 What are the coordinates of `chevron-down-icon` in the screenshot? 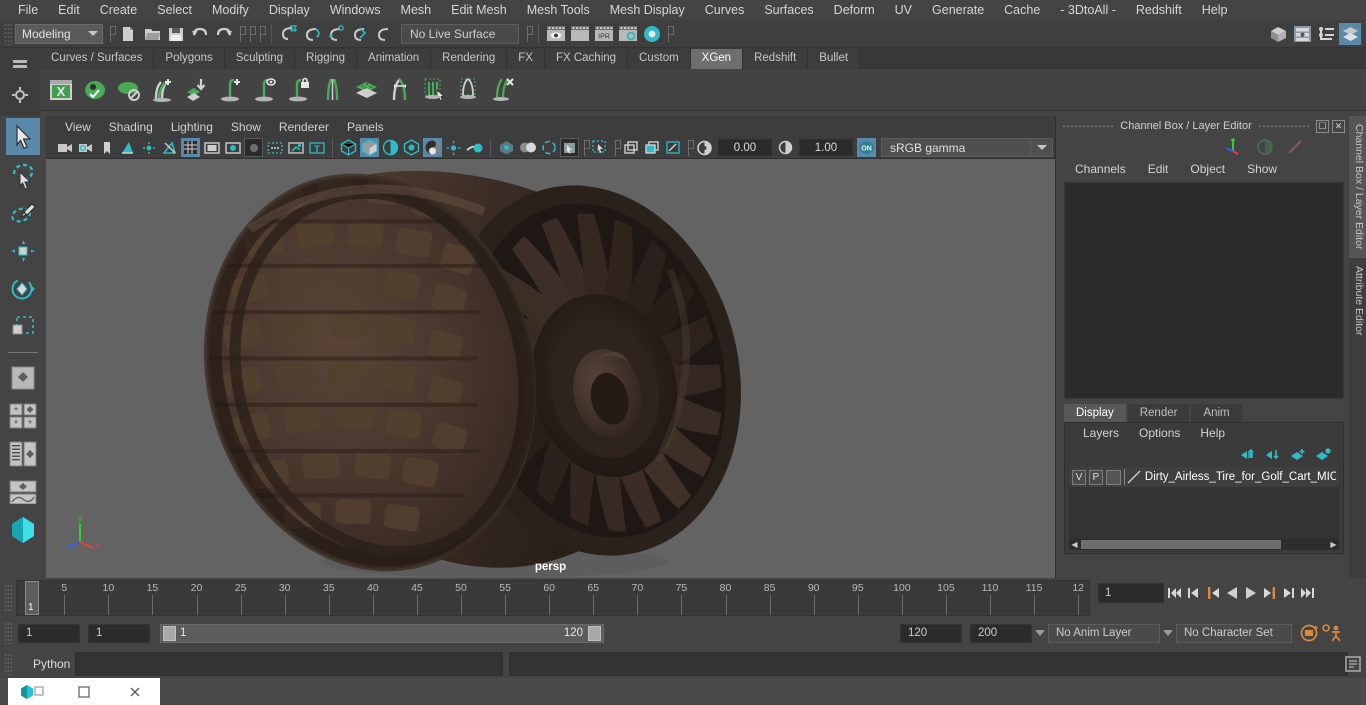 It's located at (1042, 147).